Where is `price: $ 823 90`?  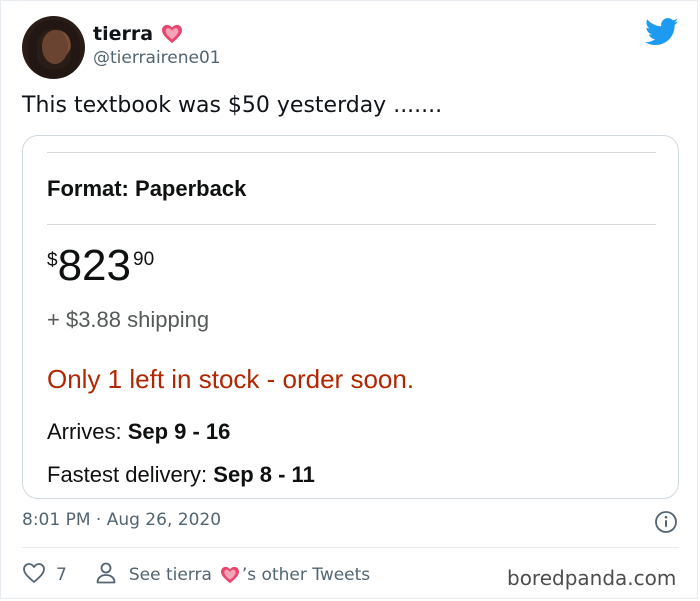
price: $ 823 90 is located at coordinates (100, 266).